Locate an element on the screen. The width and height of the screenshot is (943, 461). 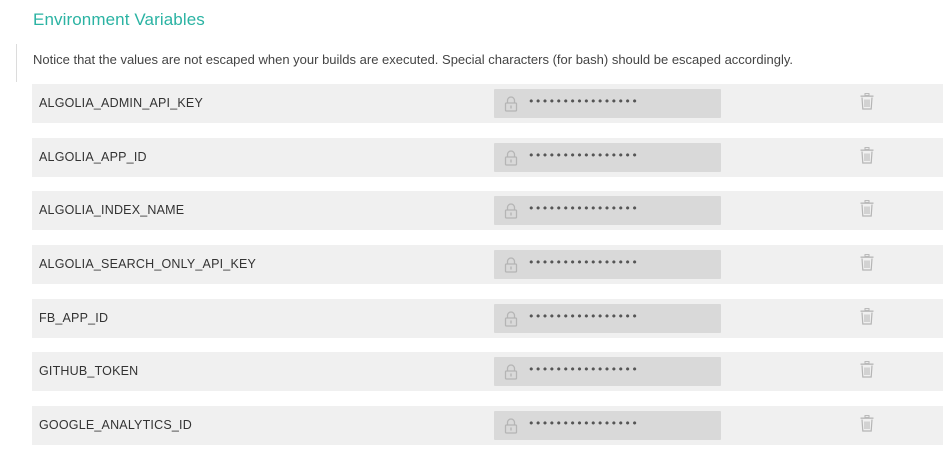
variable-name: ALGOLIA_APP_ID is located at coordinates (93, 156).